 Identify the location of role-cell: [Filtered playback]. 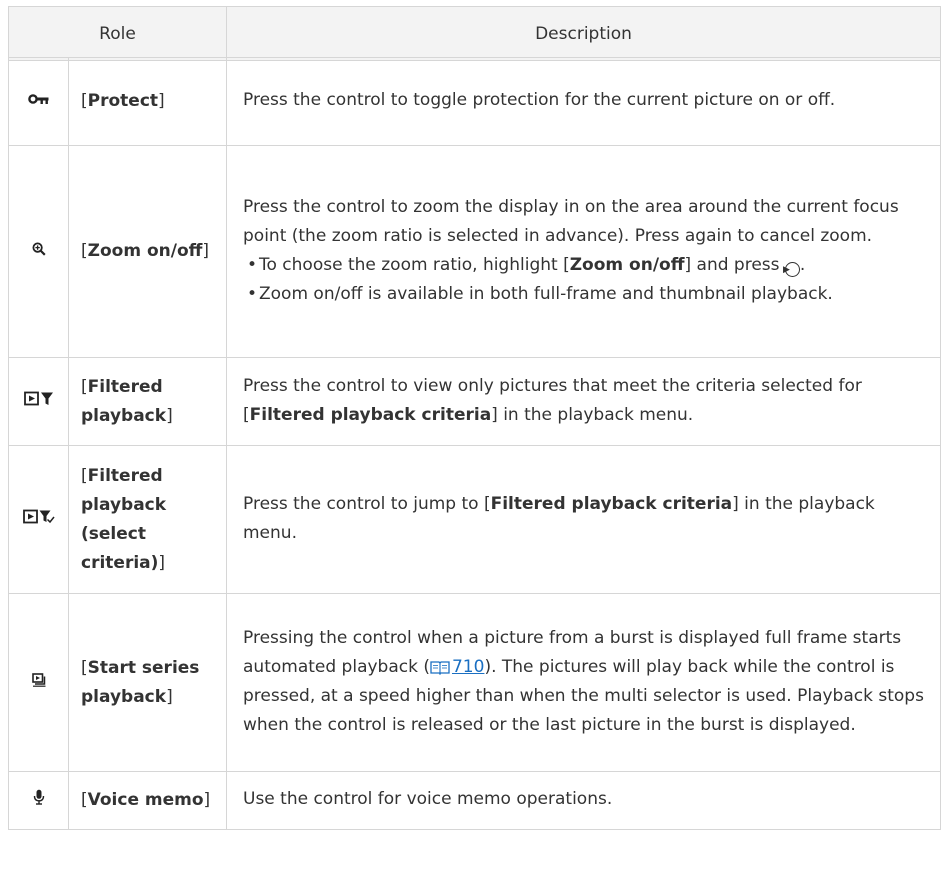
(147, 401).